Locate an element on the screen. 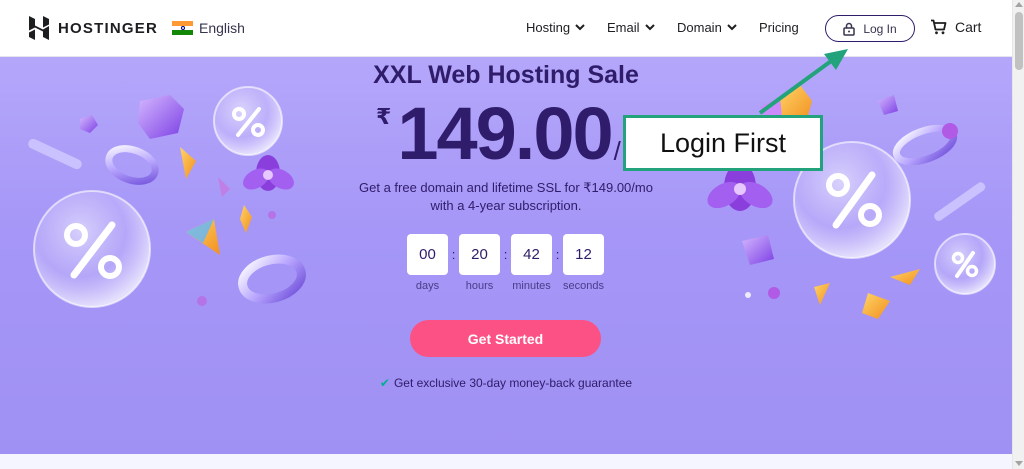 The height and width of the screenshot is (469, 1024). get-started-button: Get Started is located at coordinates (505, 338).